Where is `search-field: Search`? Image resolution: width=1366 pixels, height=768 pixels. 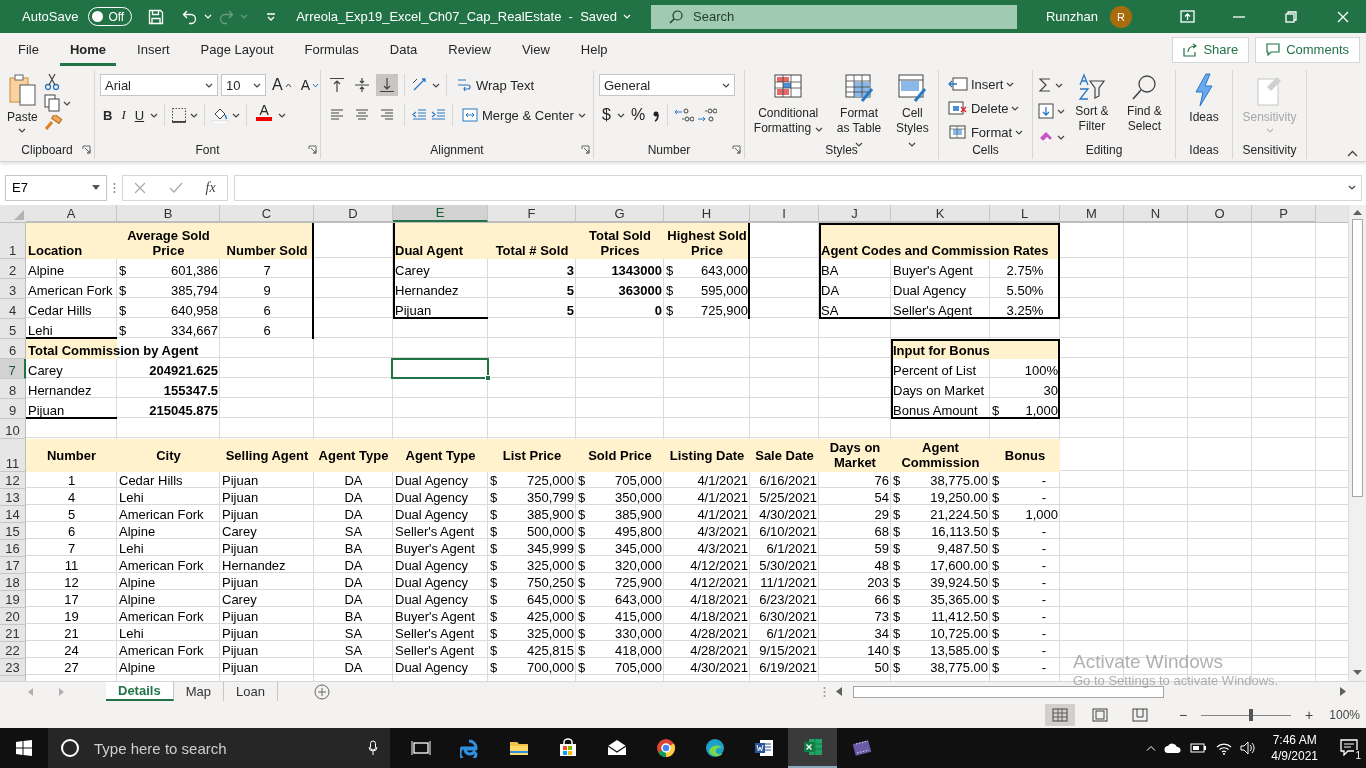
search-field: Search is located at coordinates (834, 16).